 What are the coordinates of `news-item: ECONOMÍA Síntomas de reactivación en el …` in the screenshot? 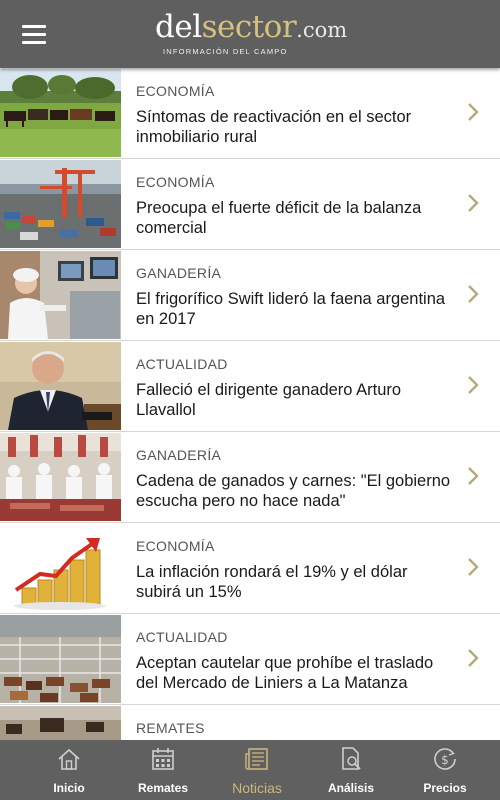 It's located at (250, 113).